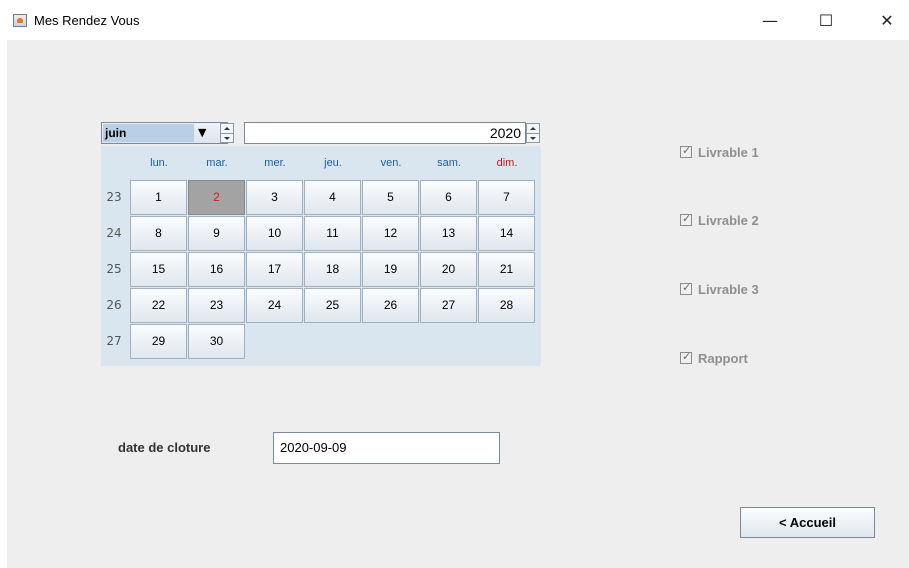 The width and height of the screenshot is (909, 568). What do you see at coordinates (114, 305) in the screenshot?
I see `week-number: 26` at bounding box center [114, 305].